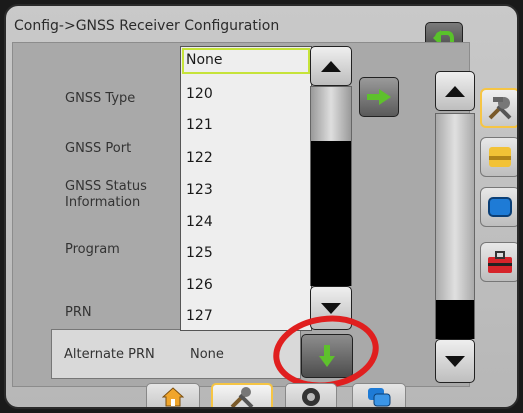 This screenshot has width=523, height=413. I want to click on folder-side-button, so click(498, 157).